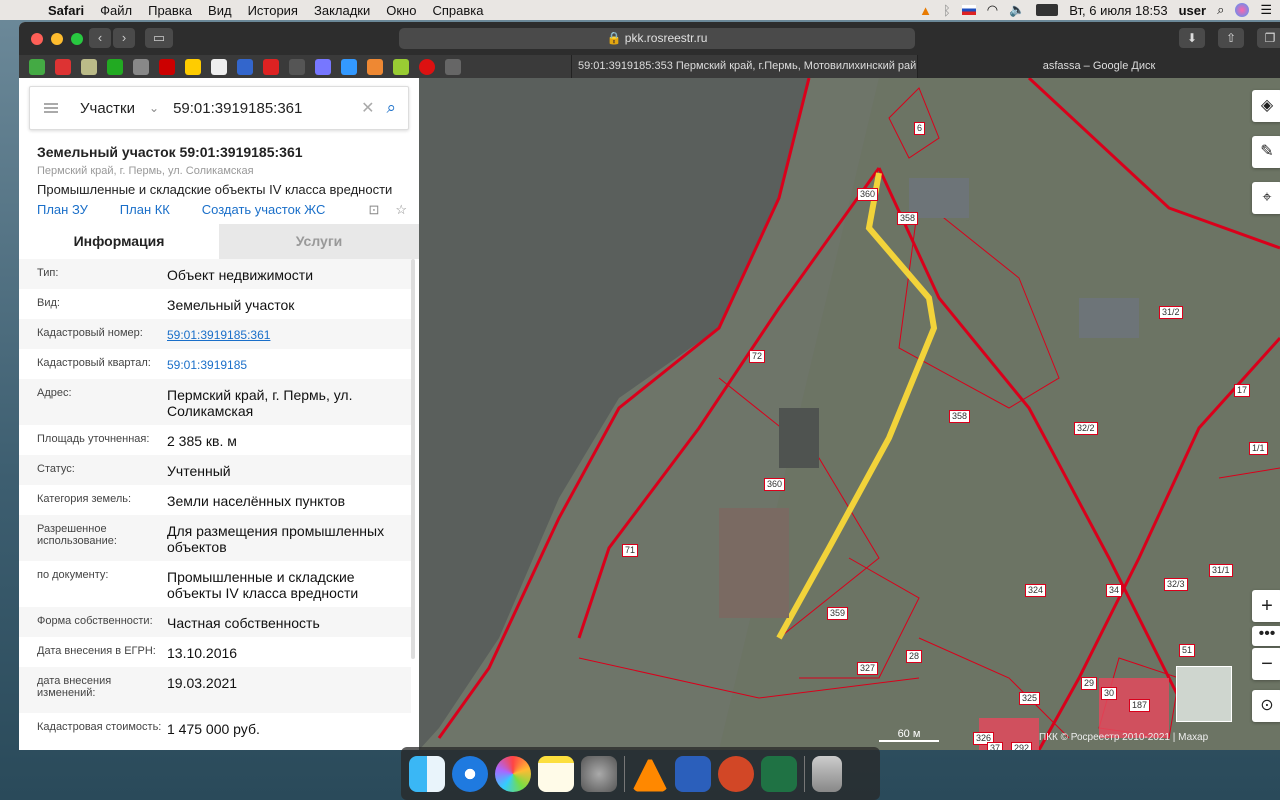 Image resolution: width=1280 pixels, height=800 pixels. I want to click on menu-window: Окно, so click(401, 10).